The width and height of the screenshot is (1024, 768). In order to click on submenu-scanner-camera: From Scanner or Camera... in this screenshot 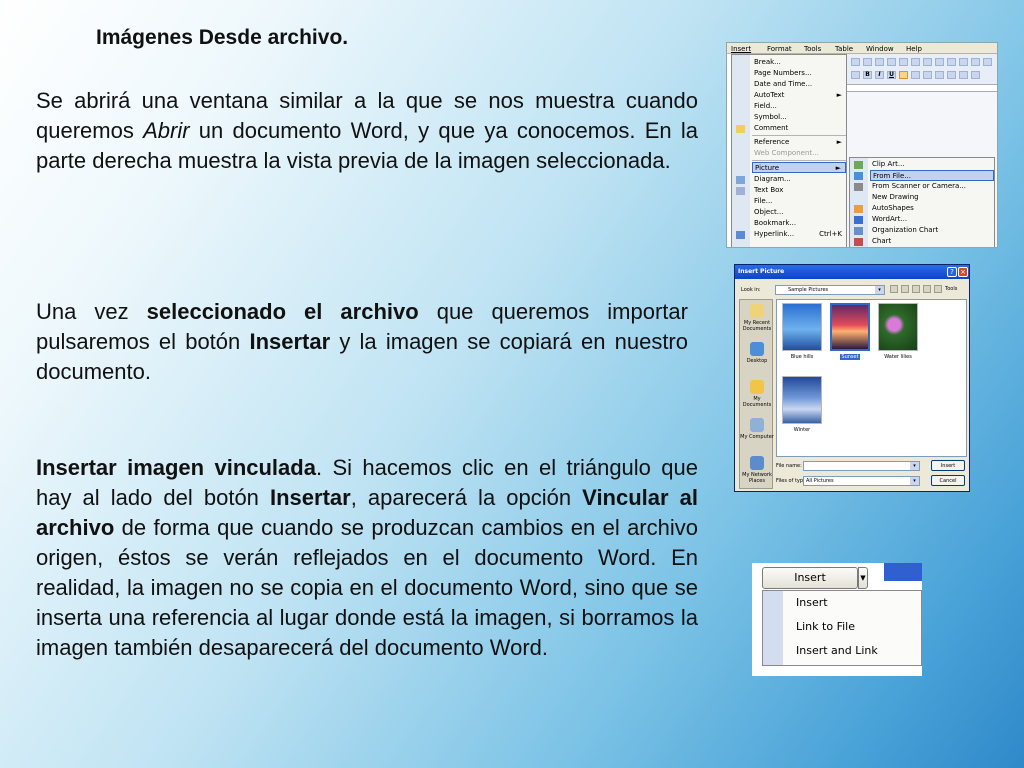, I will do `click(932, 186)`.